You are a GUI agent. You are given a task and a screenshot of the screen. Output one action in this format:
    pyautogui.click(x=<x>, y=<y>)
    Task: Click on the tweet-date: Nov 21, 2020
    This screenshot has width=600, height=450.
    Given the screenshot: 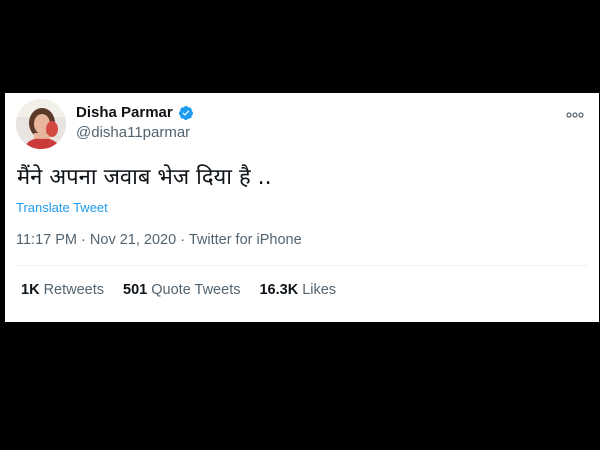 What is the action you would take?
    pyautogui.click(x=133, y=240)
    